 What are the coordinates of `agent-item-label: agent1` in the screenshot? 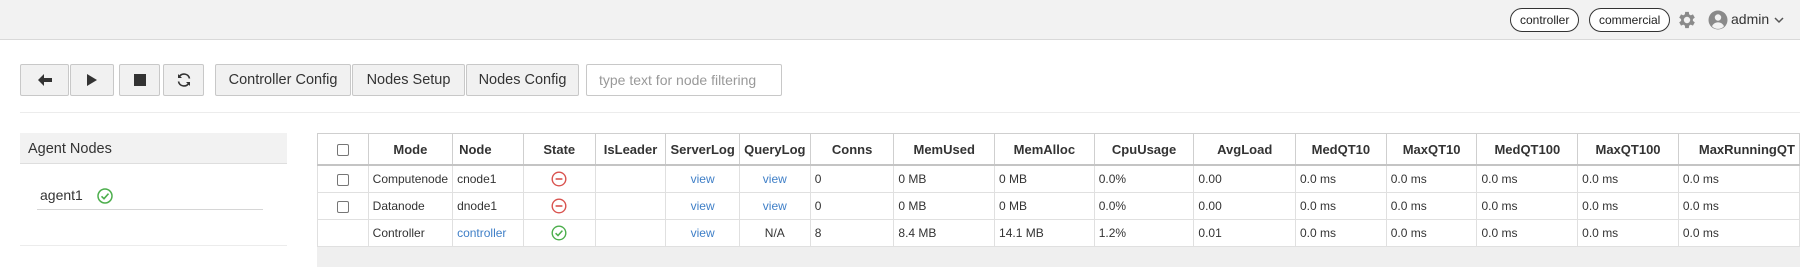 It's located at (61, 195).